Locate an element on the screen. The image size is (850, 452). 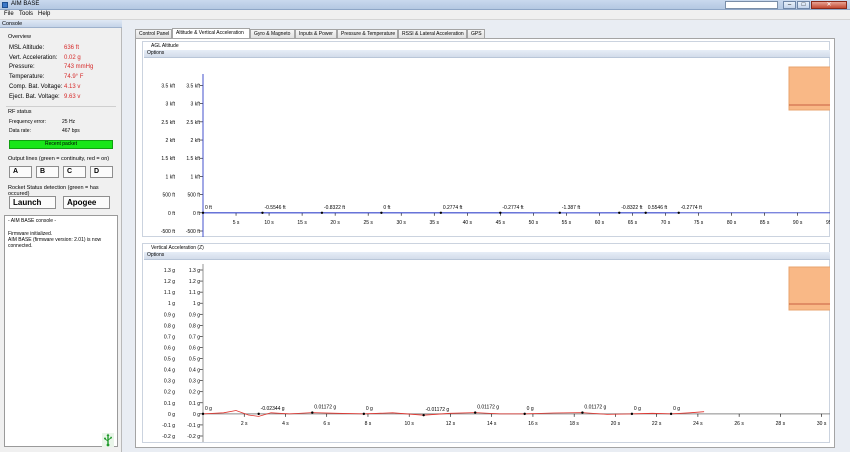
menu-tools: Tools is located at coordinates (26, 14).